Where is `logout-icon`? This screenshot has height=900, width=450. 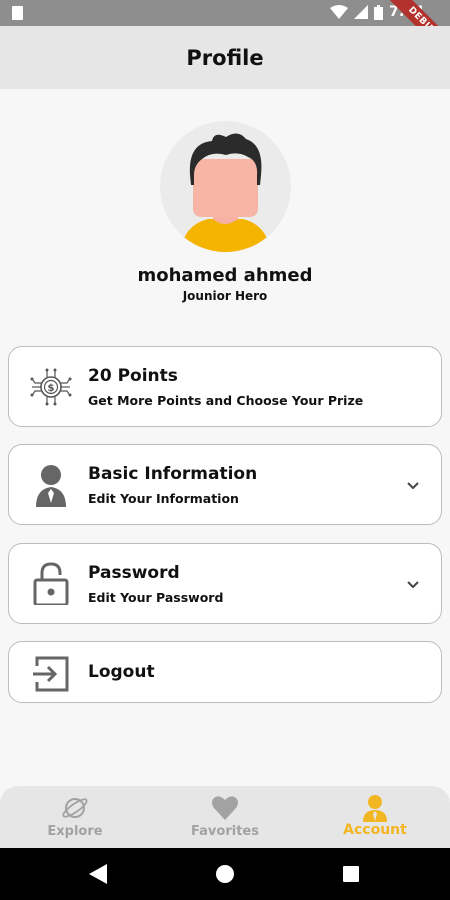 logout-icon is located at coordinates (51, 674).